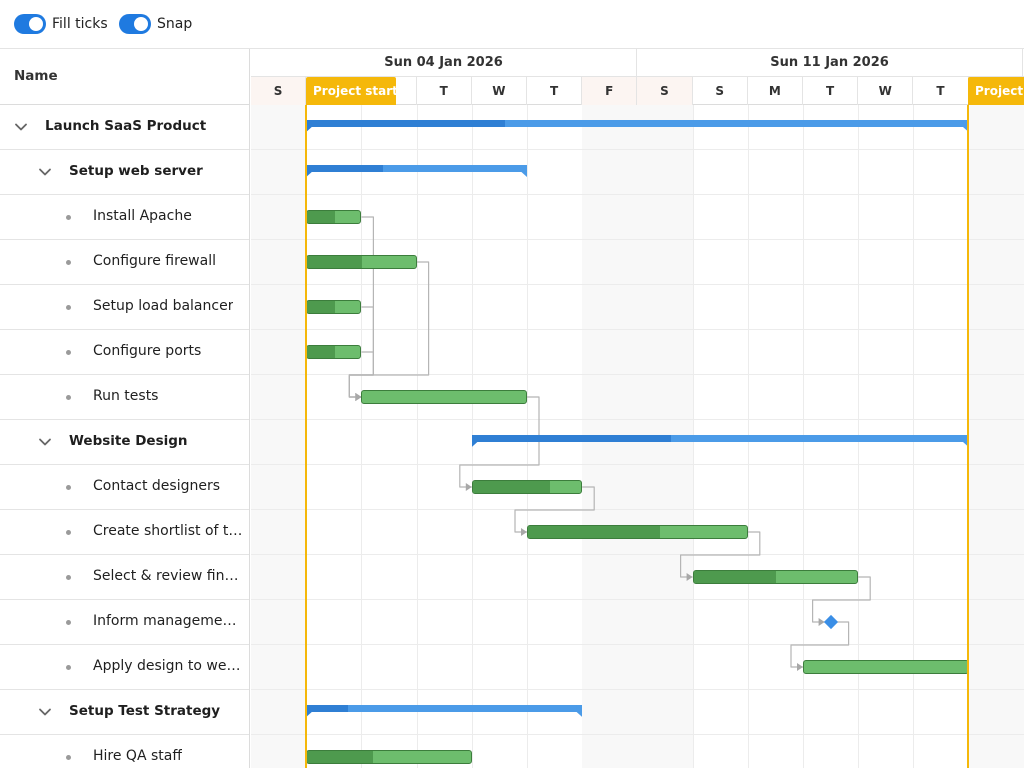  I want to click on task-name: Configure ports, so click(147, 351).